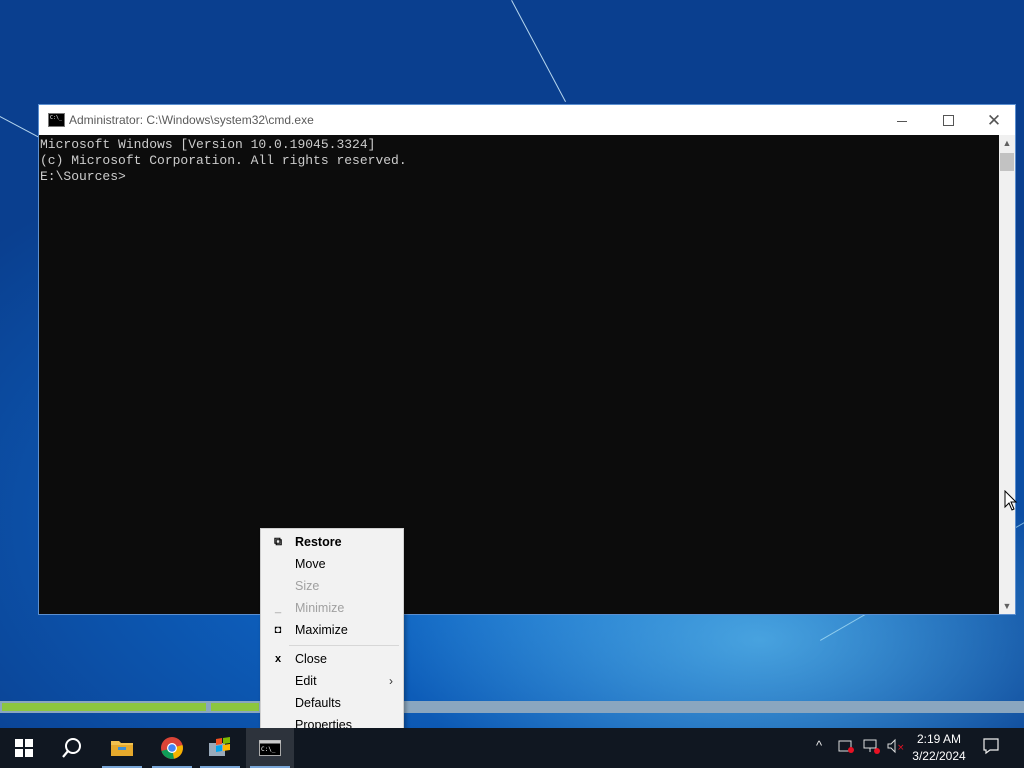 The width and height of the screenshot is (1024, 768). Describe the element at coordinates (278, 630) in the screenshot. I see `maximize-icon: ◘` at that location.